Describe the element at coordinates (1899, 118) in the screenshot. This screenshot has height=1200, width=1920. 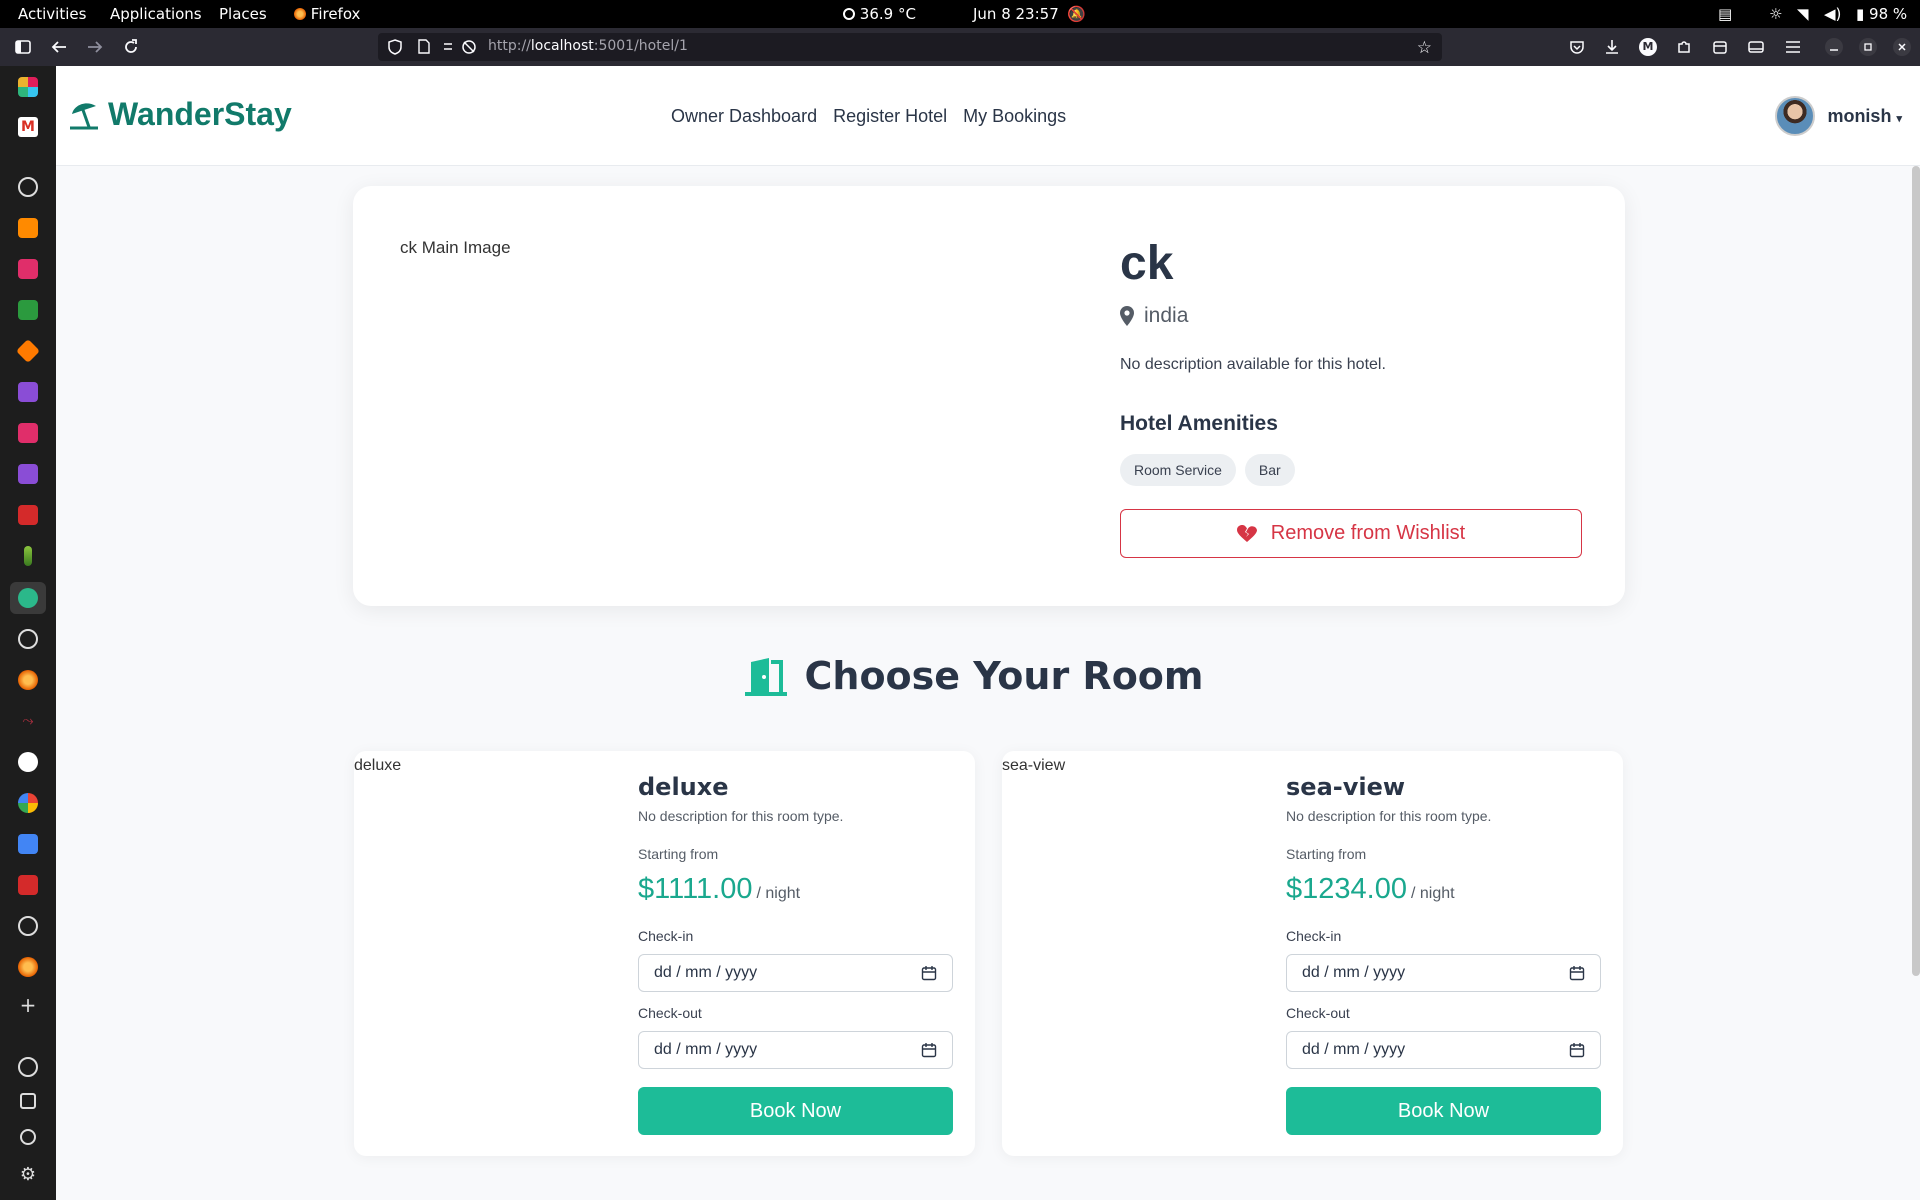
I see `caret-down-icon: ▾` at that location.